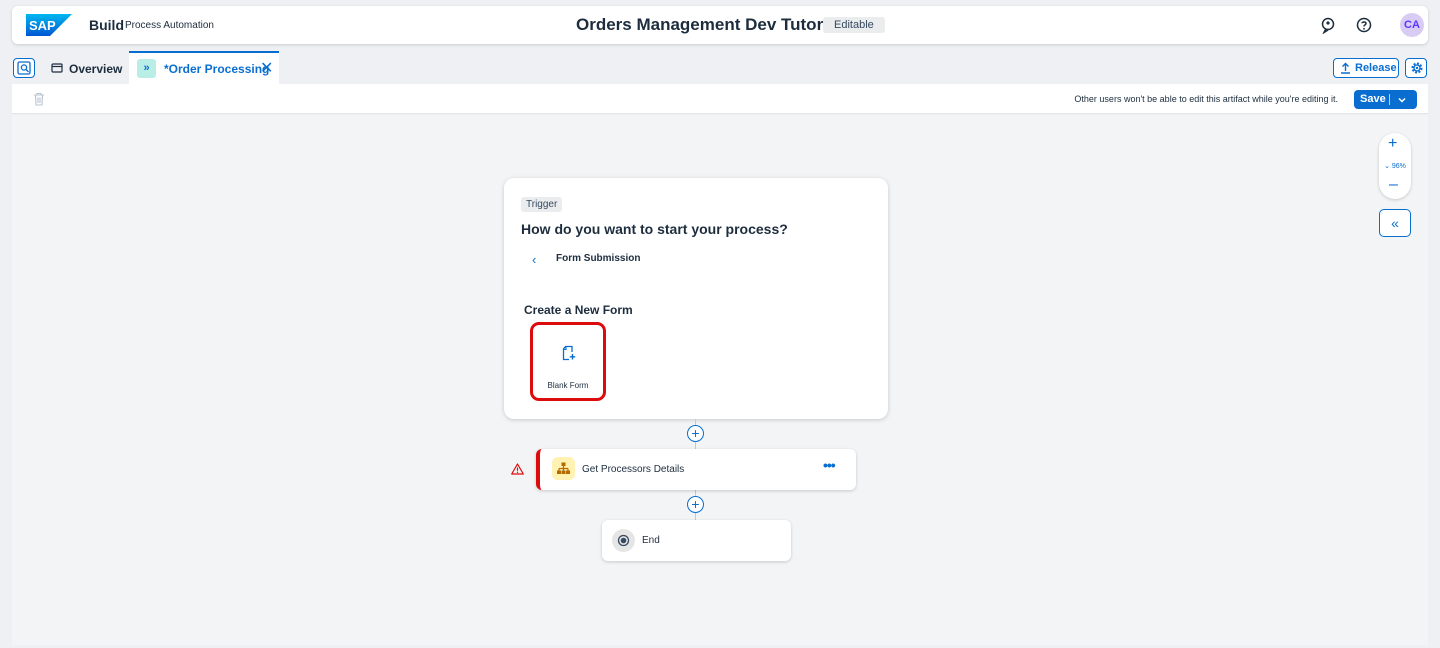 This screenshot has height=648, width=1440. I want to click on settings-button, so click(1416, 68).